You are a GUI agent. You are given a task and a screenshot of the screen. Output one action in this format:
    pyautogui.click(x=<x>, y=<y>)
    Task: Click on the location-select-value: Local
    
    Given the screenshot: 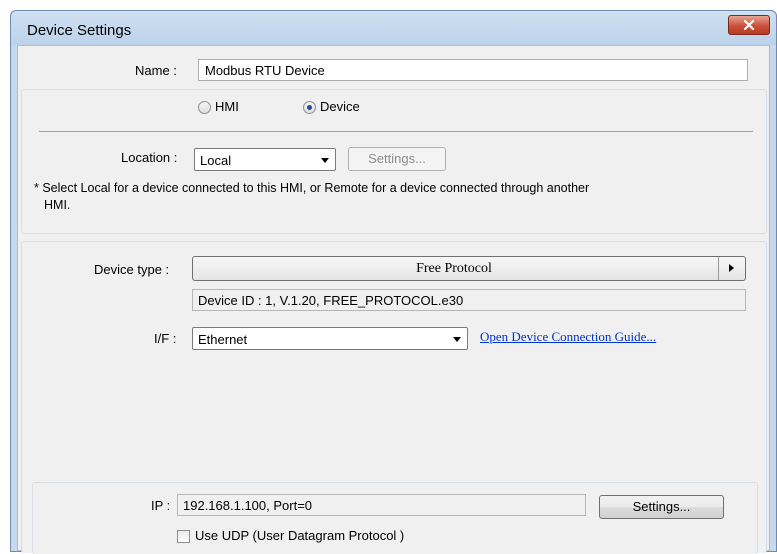 What is the action you would take?
    pyautogui.click(x=216, y=160)
    